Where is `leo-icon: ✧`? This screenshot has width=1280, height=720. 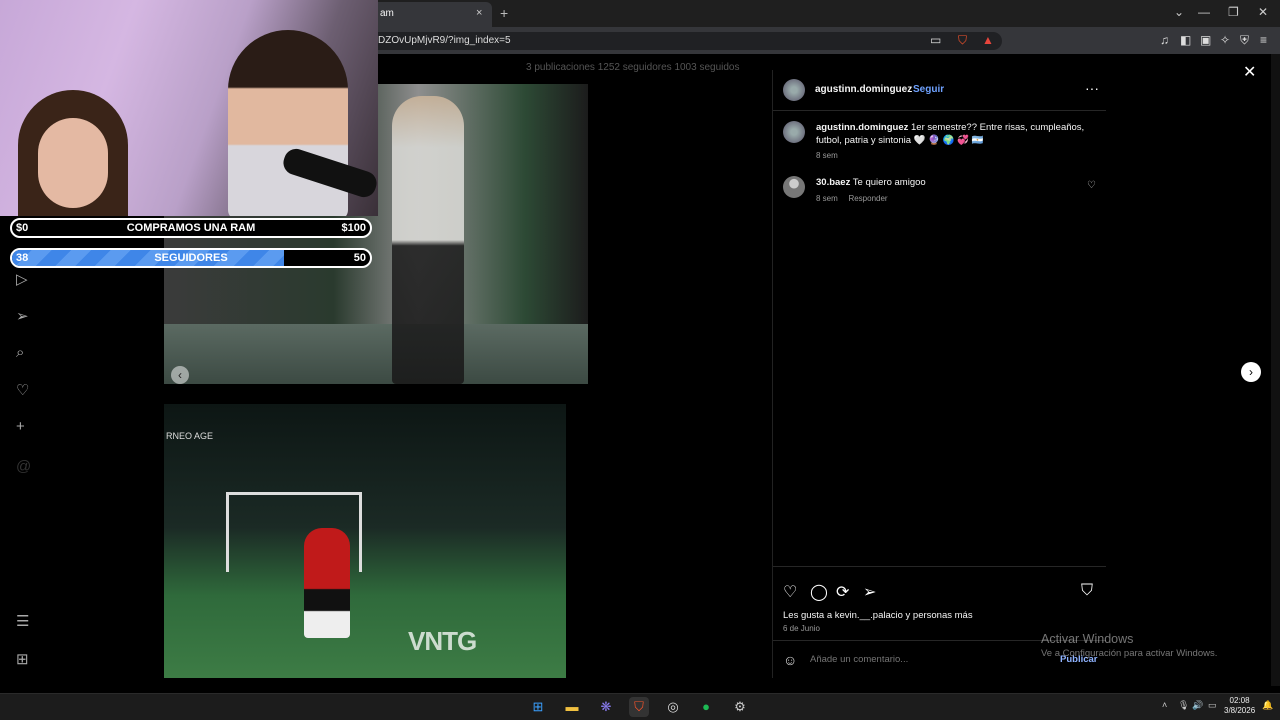
leo-icon: ✧ is located at coordinates (1225, 40).